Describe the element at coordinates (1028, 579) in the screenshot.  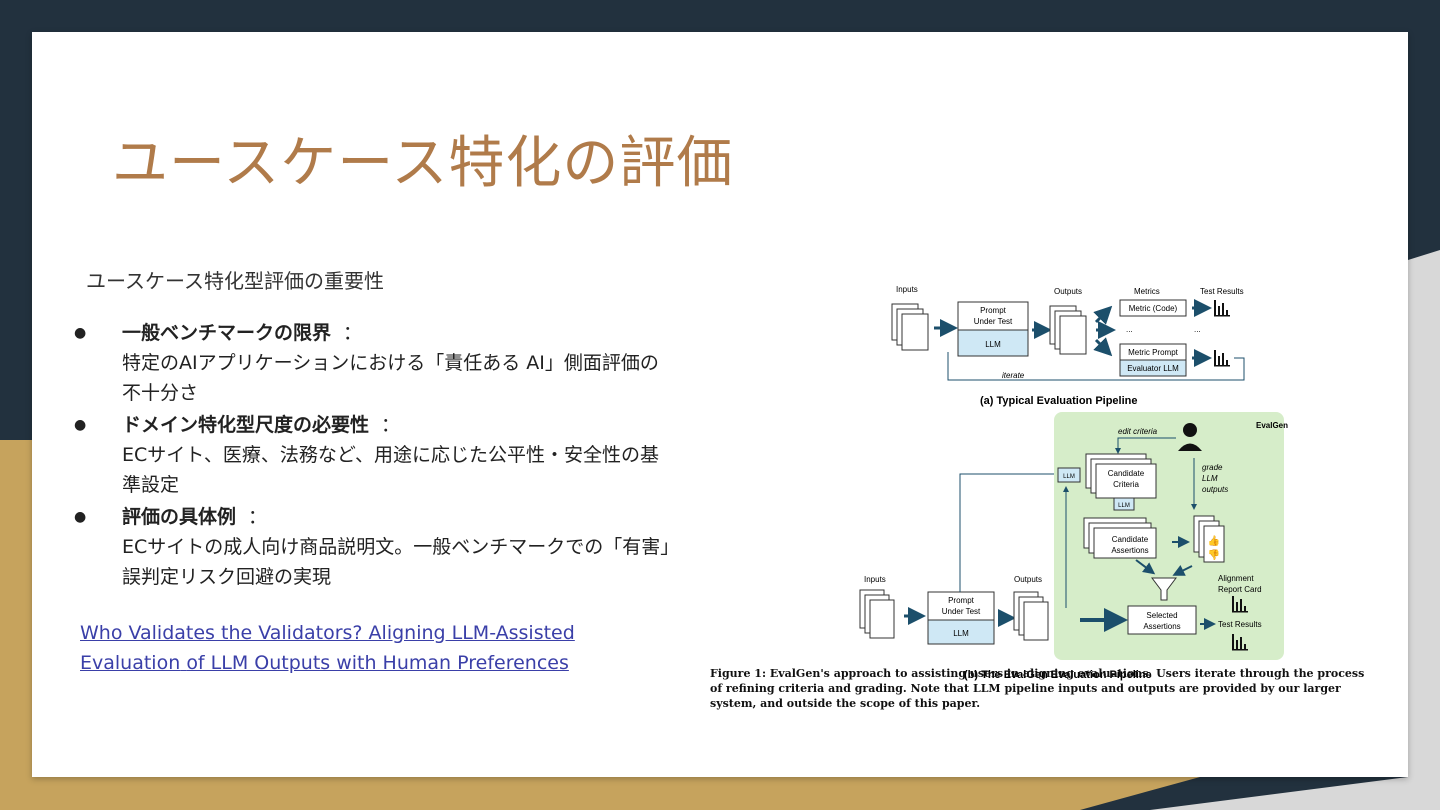
I see `b-outputs-label: Outputs` at that location.